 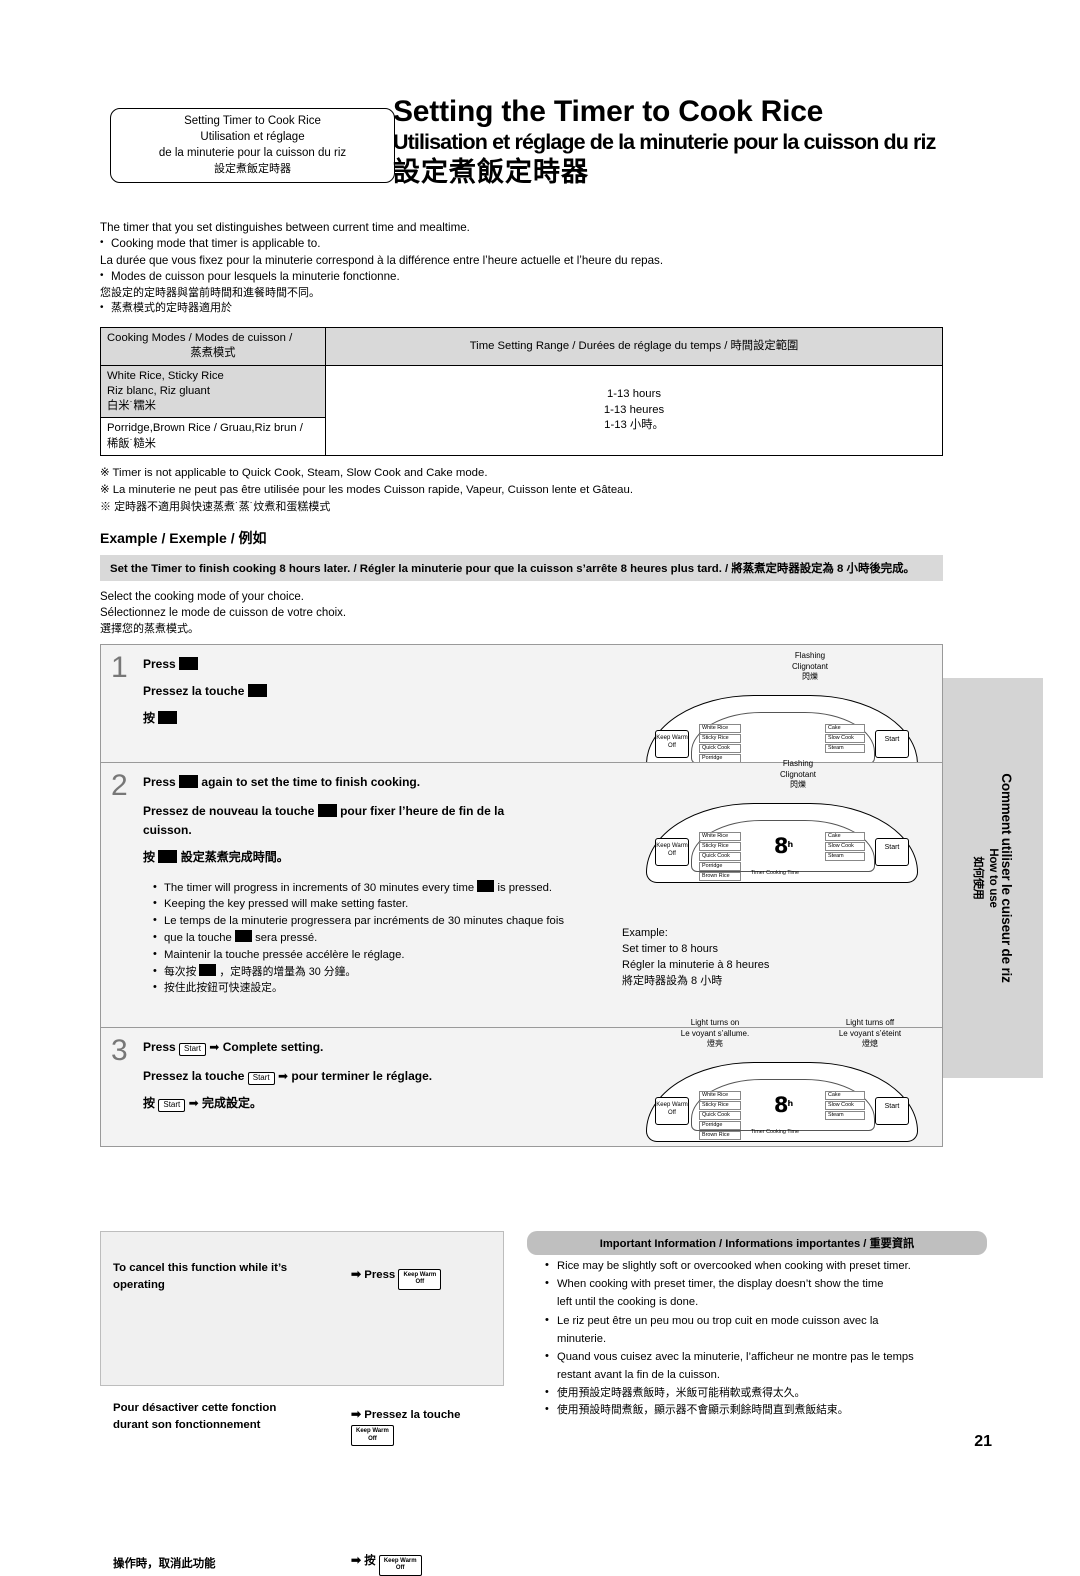 What do you see at coordinates (978, 878) in the screenshot?
I see `side-tab-cn: 如何使用` at bounding box center [978, 878].